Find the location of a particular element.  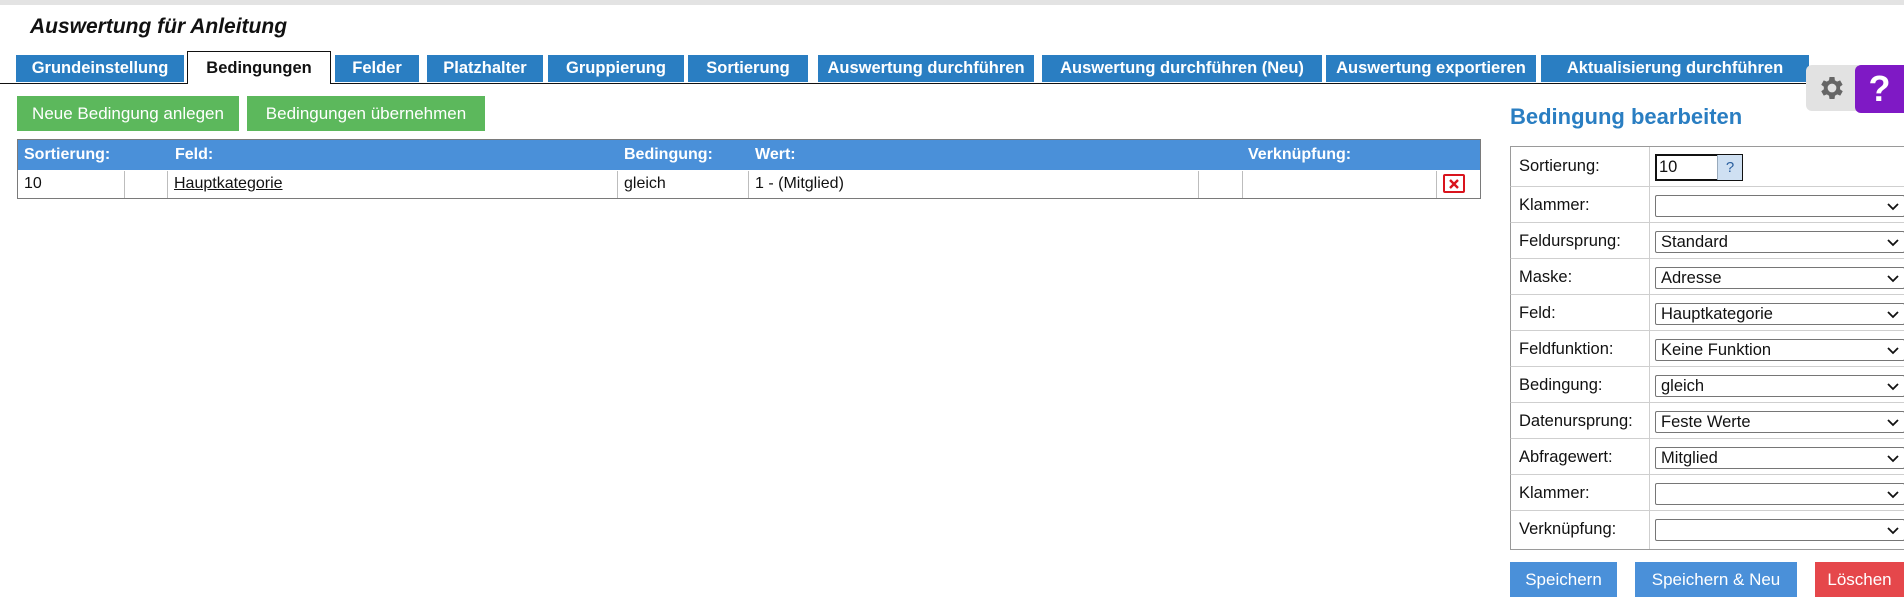

bracket-close-select is located at coordinates (1779, 494).